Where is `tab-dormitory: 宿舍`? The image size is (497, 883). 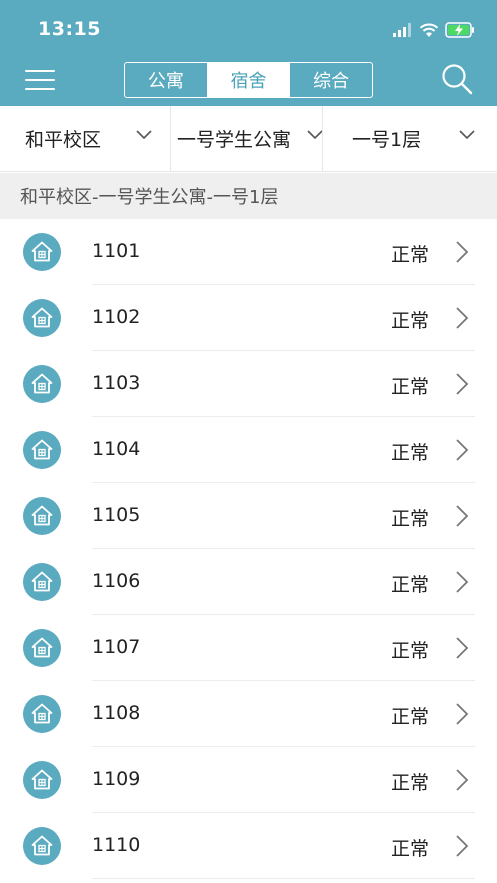 tab-dormitory: 宿舍 is located at coordinates (248, 80).